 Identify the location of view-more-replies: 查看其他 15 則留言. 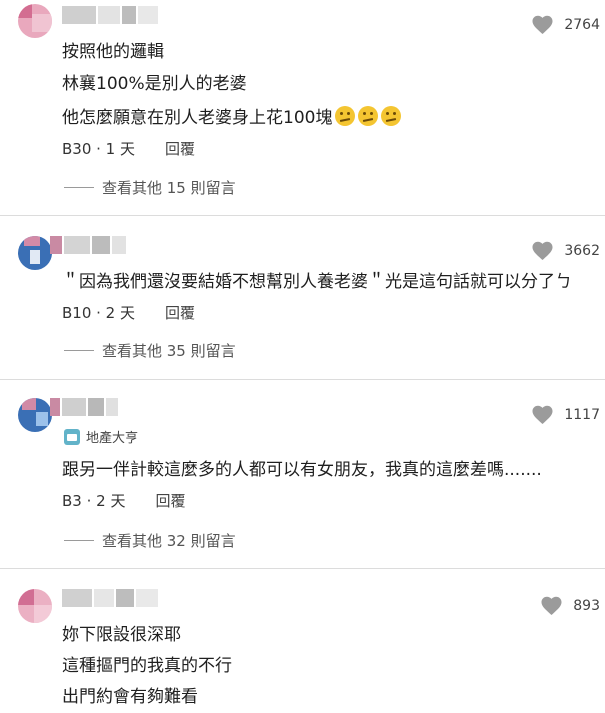
(150, 187).